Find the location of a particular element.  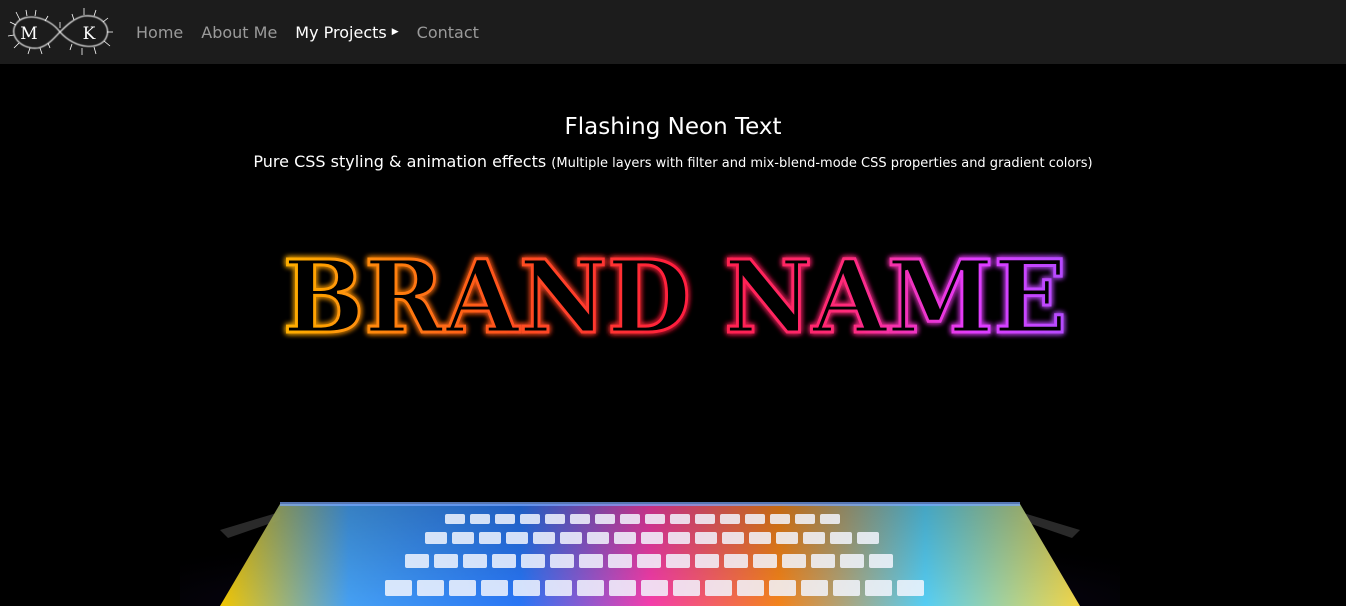

nav-my-projects: My Projects ▶ is located at coordinates (346, 32).